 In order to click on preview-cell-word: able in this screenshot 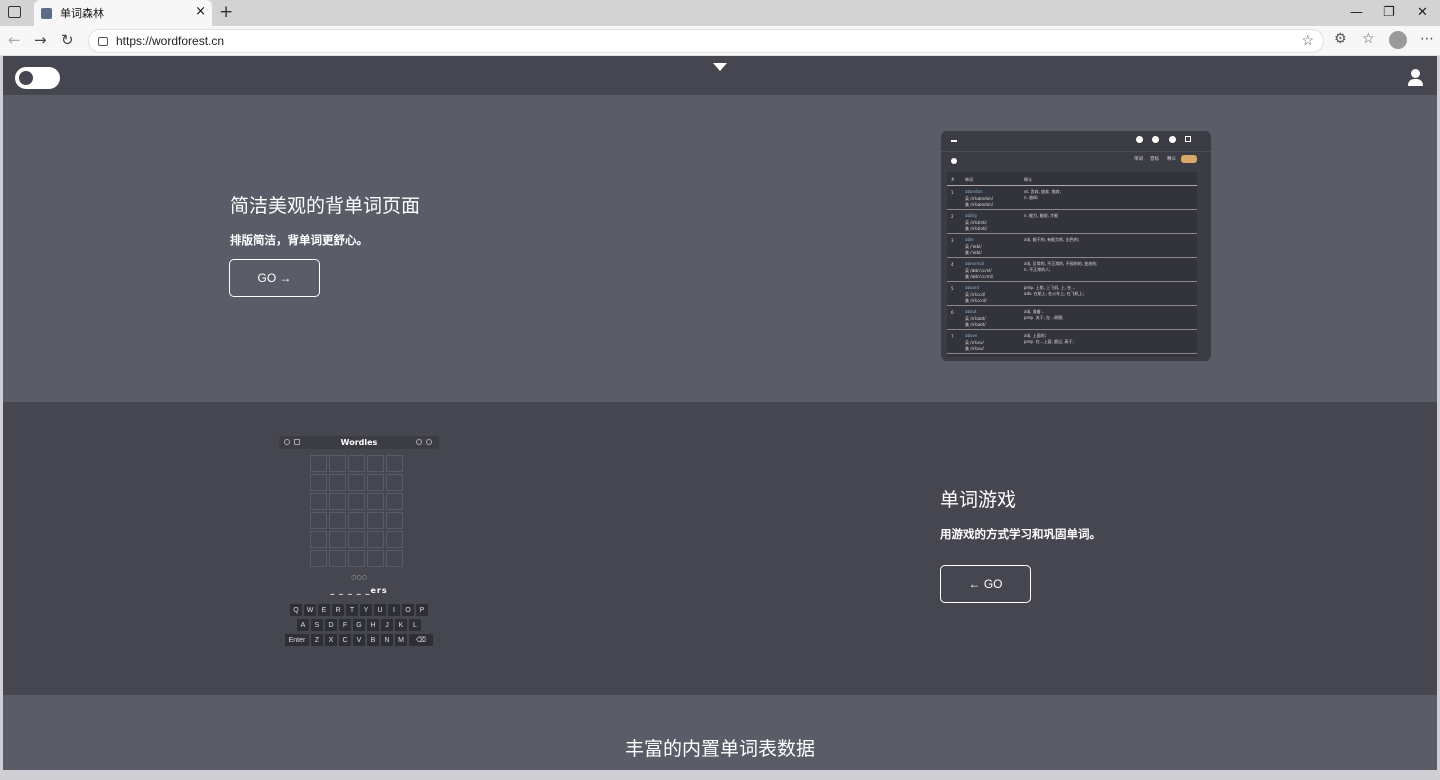, I will do `click(969, 239)`.